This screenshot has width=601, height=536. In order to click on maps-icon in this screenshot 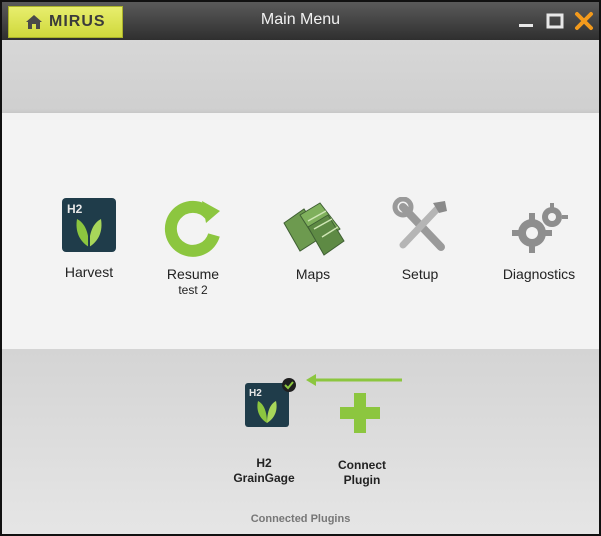, I will do `click(314, 229)`.